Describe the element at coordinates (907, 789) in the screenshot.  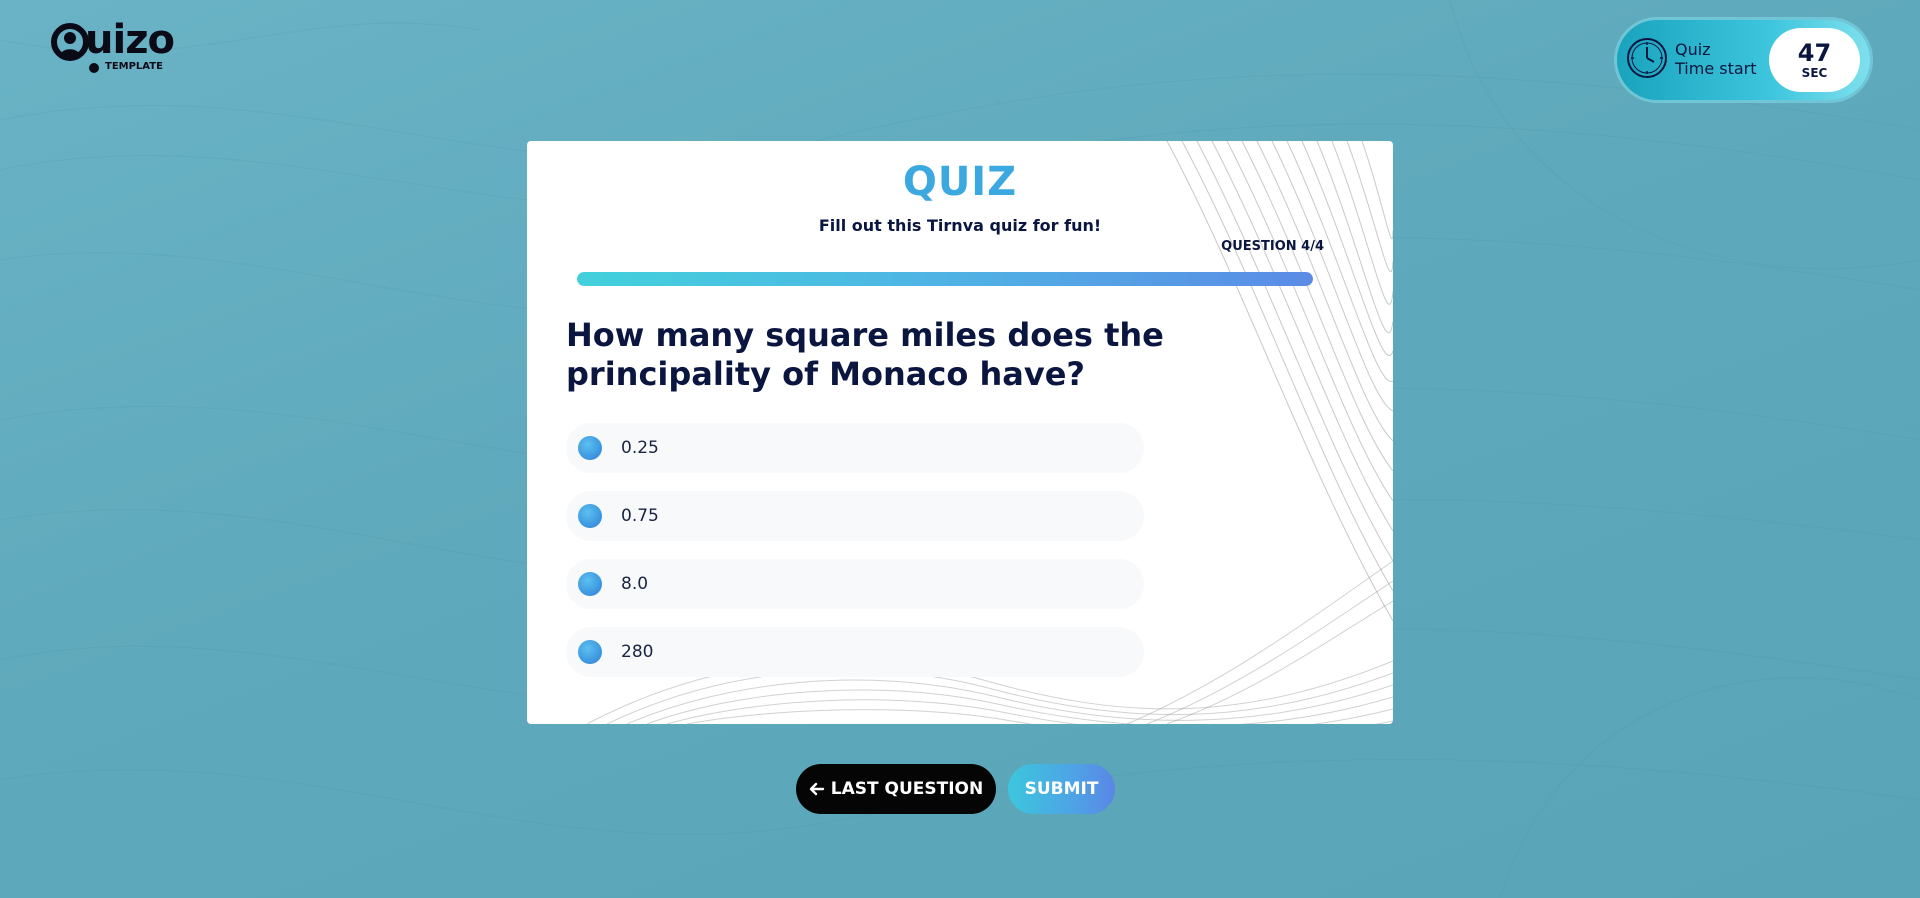
I see `last-question-label: LAST QUESTION` at that location.